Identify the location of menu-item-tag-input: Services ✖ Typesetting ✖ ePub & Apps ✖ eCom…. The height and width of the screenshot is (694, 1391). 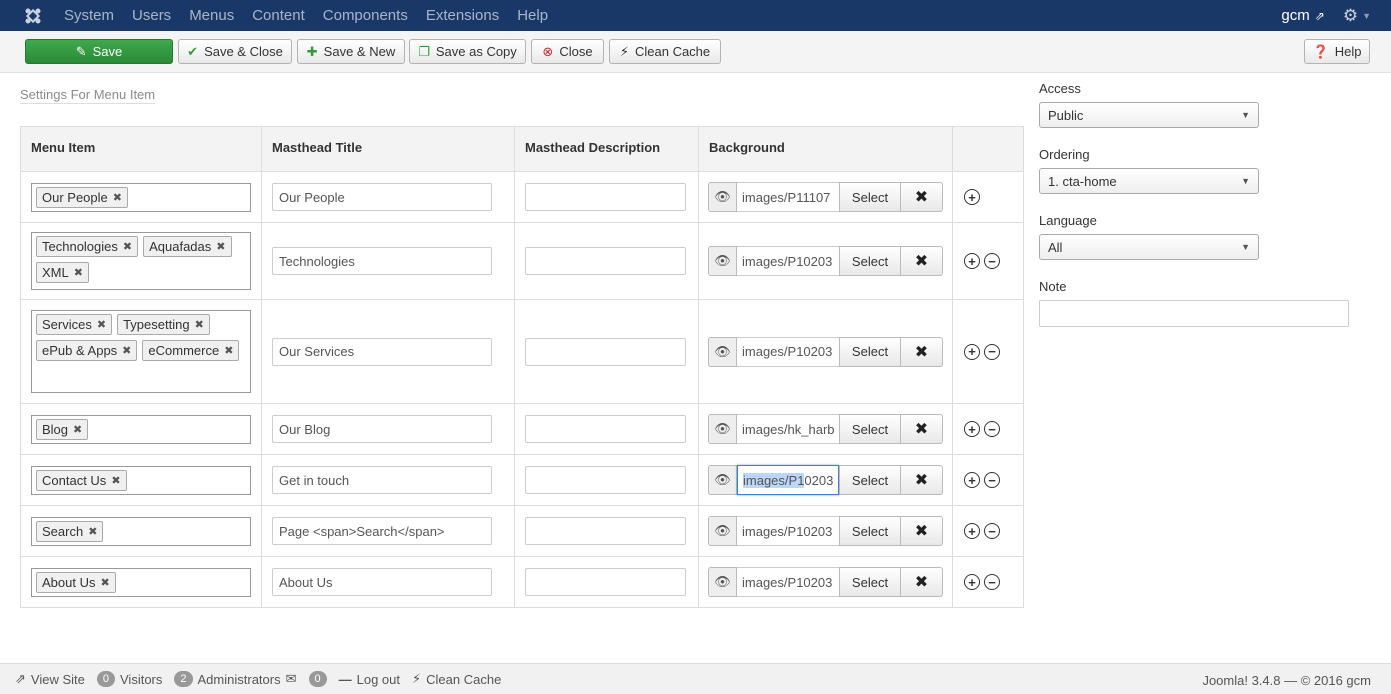
(141, 351).